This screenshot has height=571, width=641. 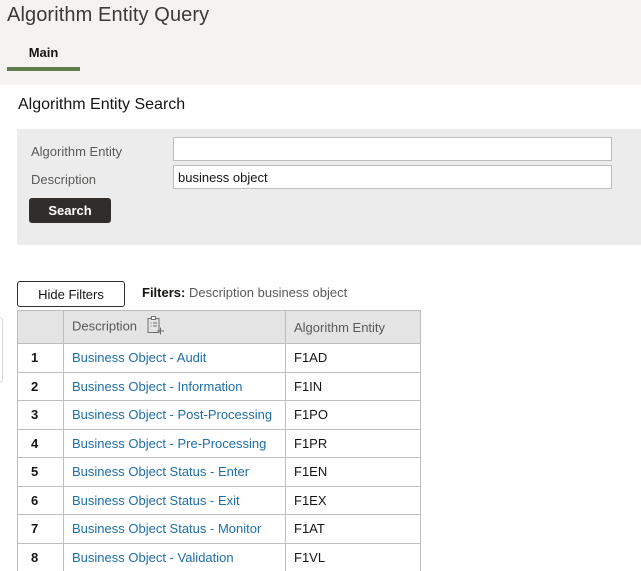 I want to click on description-cell: Business Object - Information, so click(x=174, y=386).